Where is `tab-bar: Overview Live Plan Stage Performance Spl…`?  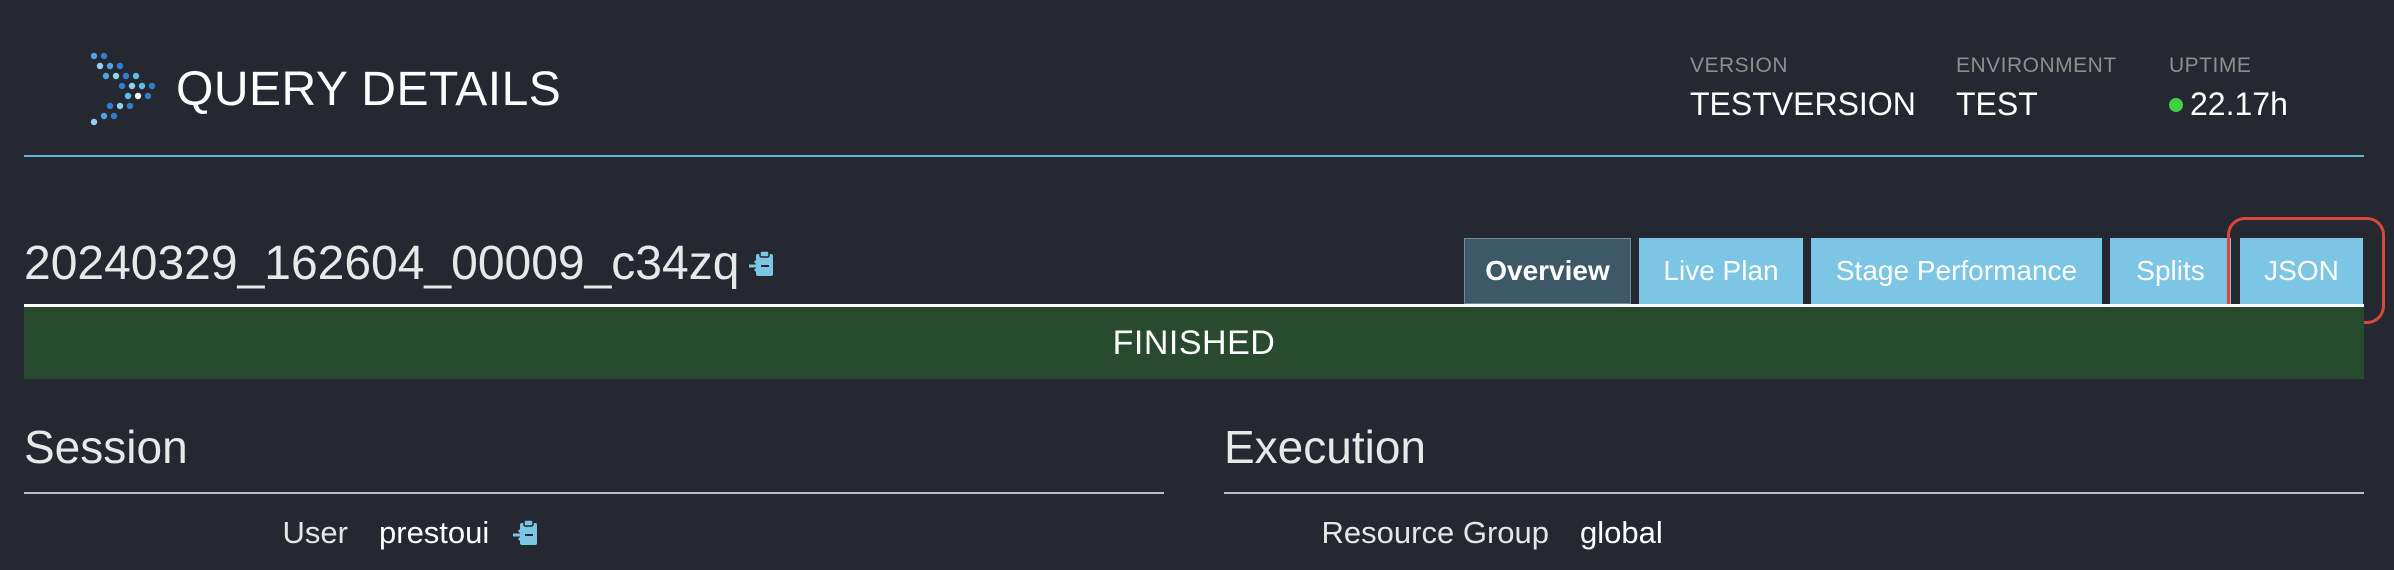 tab-bar: Overview Live Plan Stage Performance Spl… is located at coordinates (1197, 271).